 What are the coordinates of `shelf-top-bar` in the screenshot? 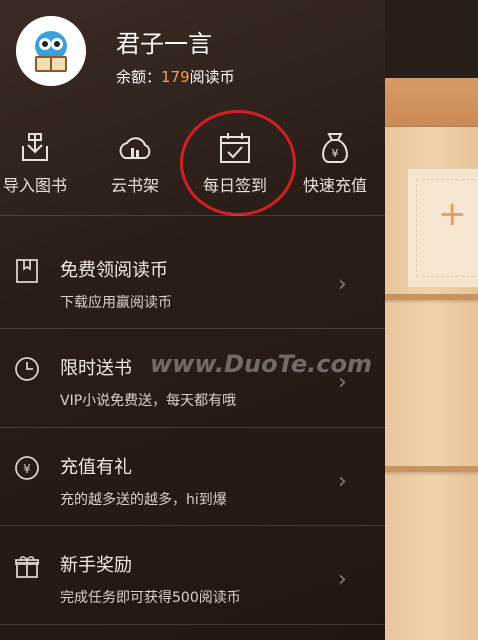 It's located at (431, 102).